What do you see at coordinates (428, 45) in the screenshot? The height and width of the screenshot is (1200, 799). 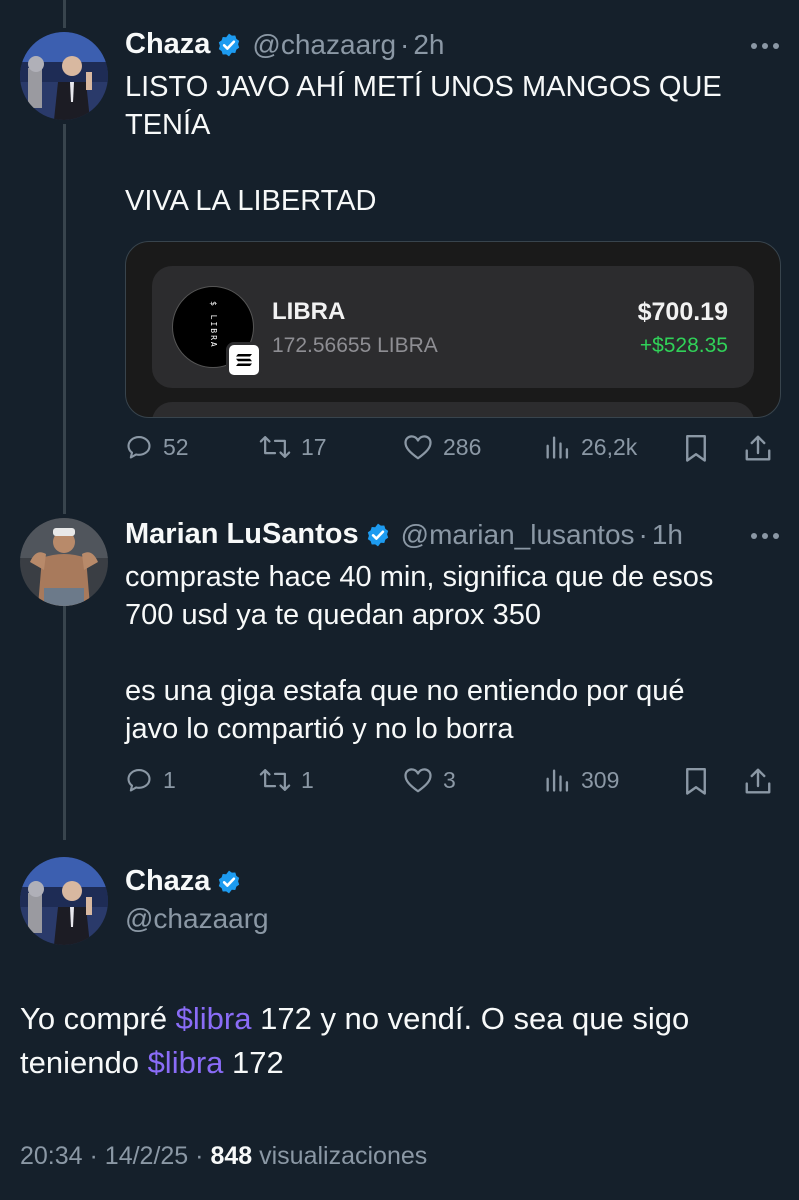 I see `tweet1-time: 2h` at bounding box center [428, 45].